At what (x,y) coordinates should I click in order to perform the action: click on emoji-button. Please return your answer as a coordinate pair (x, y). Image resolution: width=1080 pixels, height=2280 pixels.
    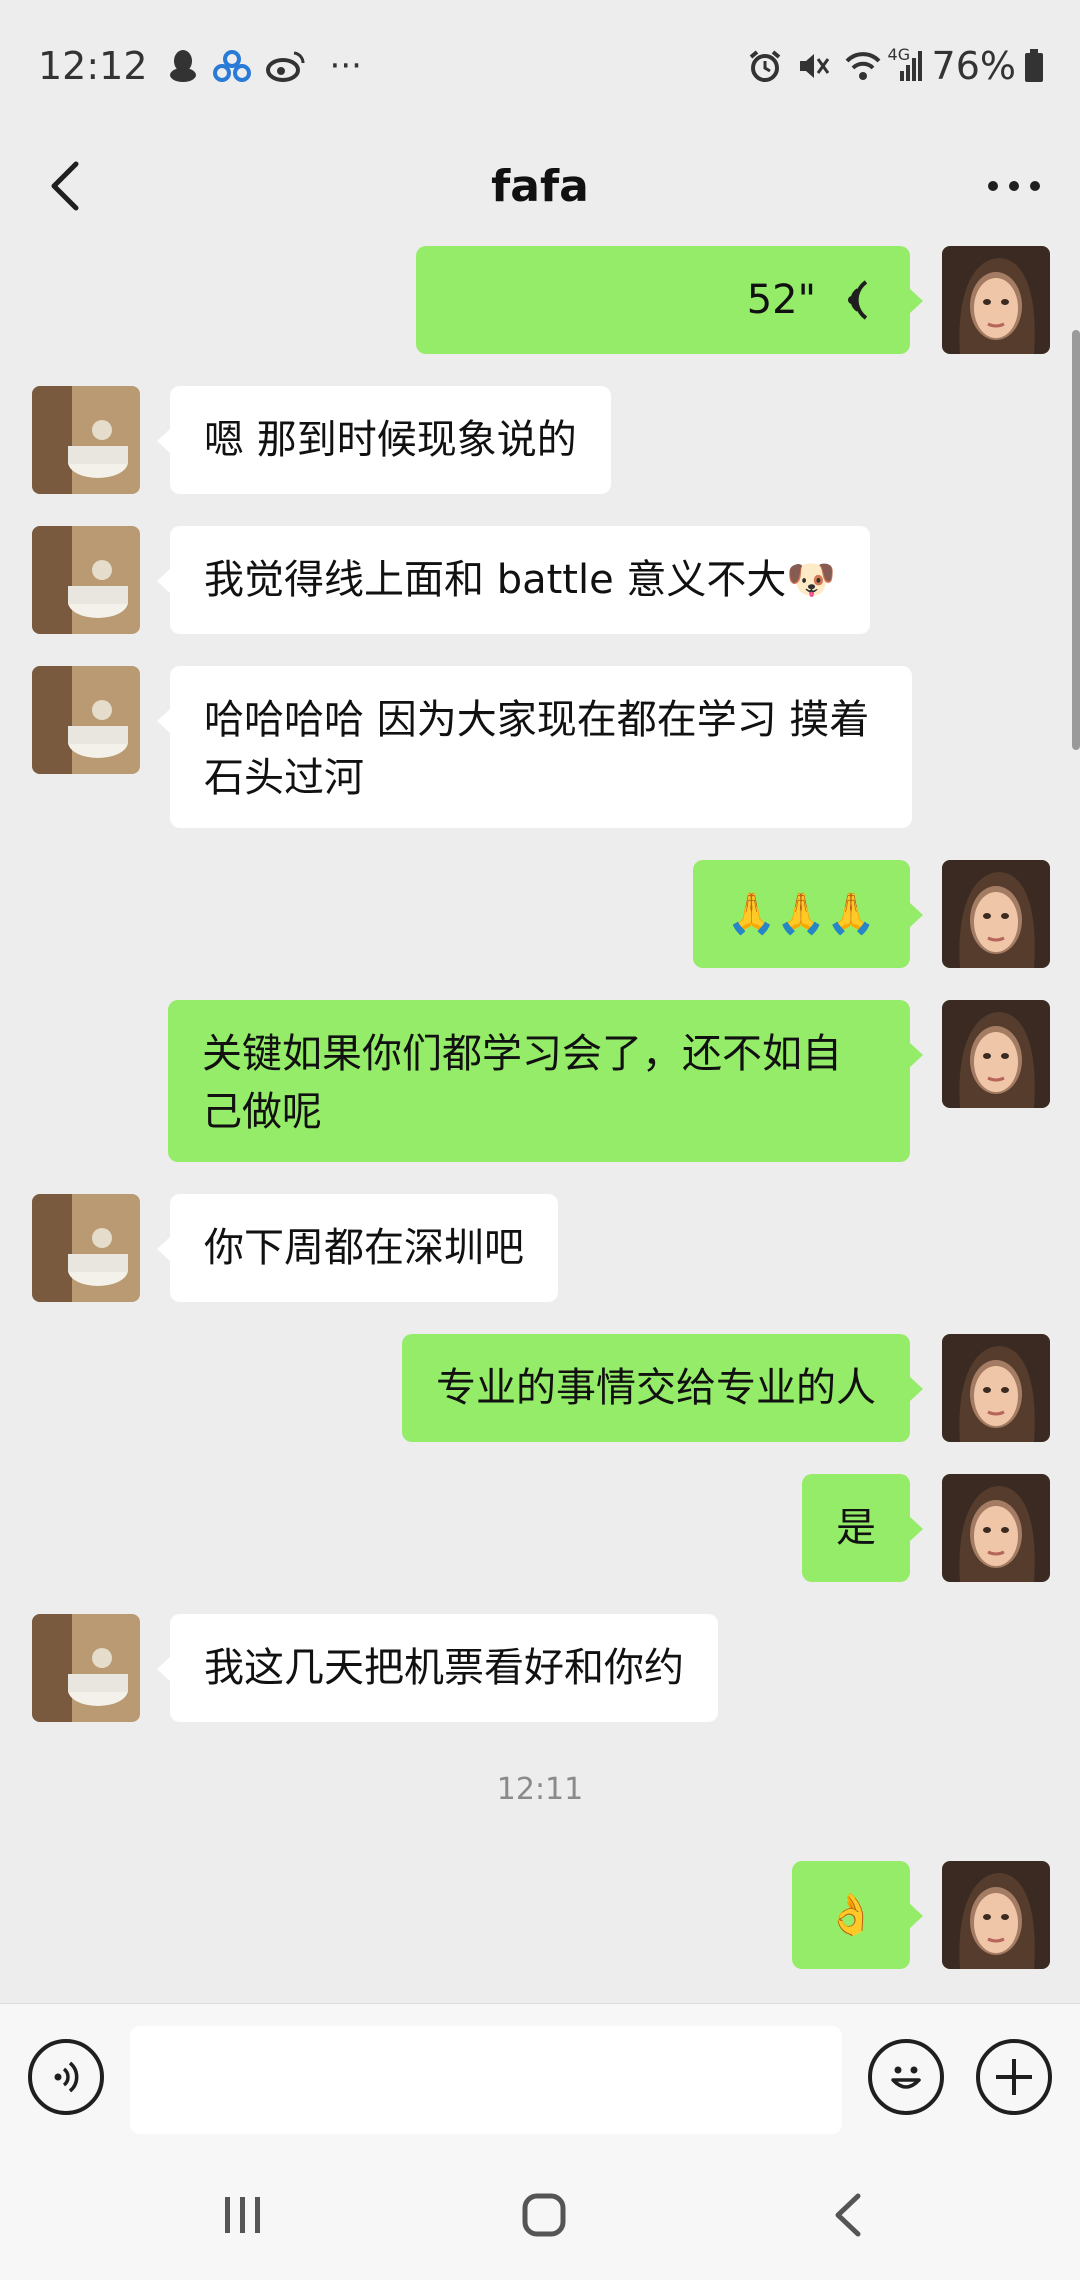
    Looking at the image, I should click on (906, 2077).